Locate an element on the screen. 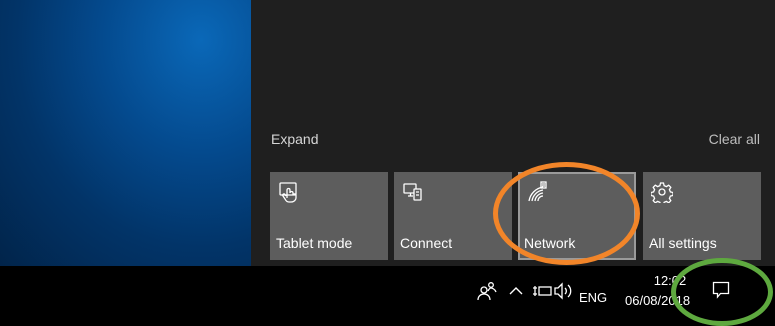 The width and height of the screenshot is (775, 326). expand-link: Expand is located at coordinates (294, 139).